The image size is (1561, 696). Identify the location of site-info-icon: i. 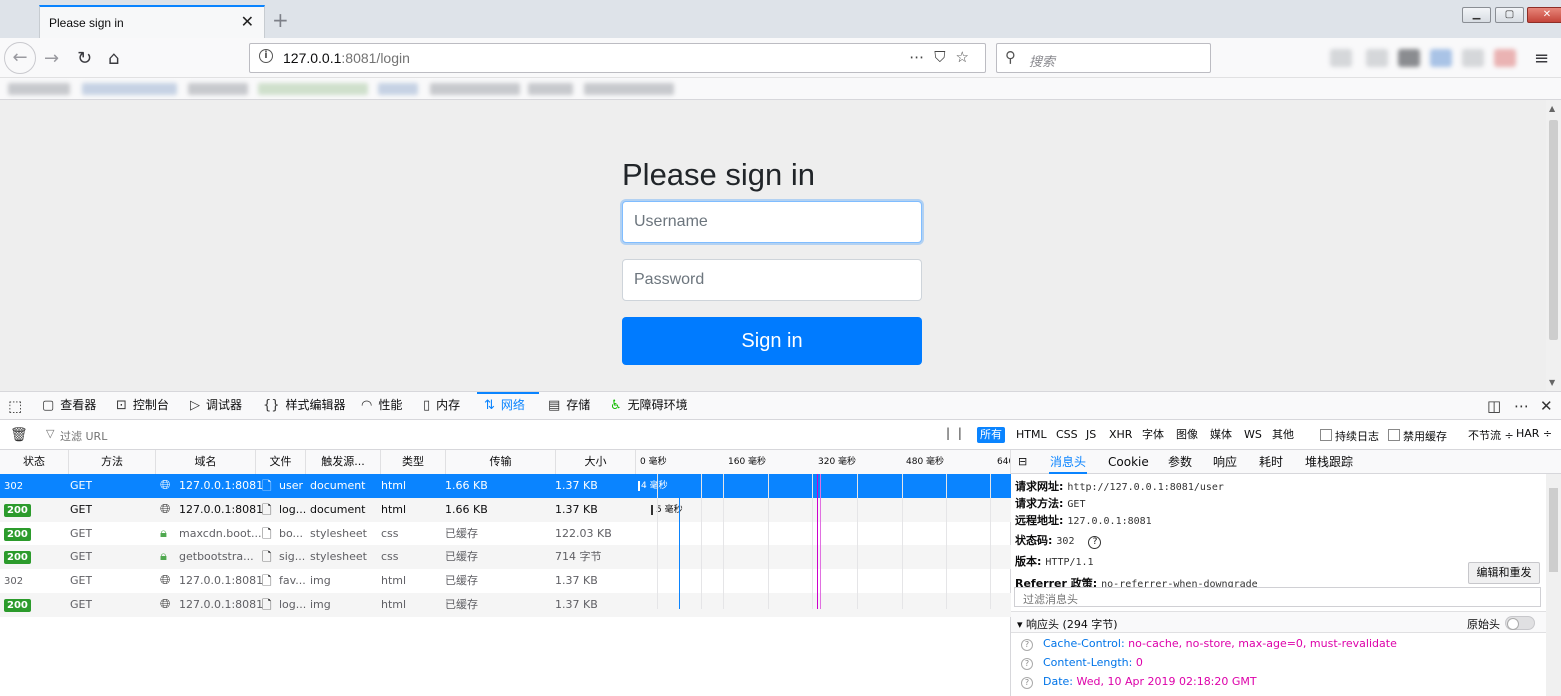
(266, 56).